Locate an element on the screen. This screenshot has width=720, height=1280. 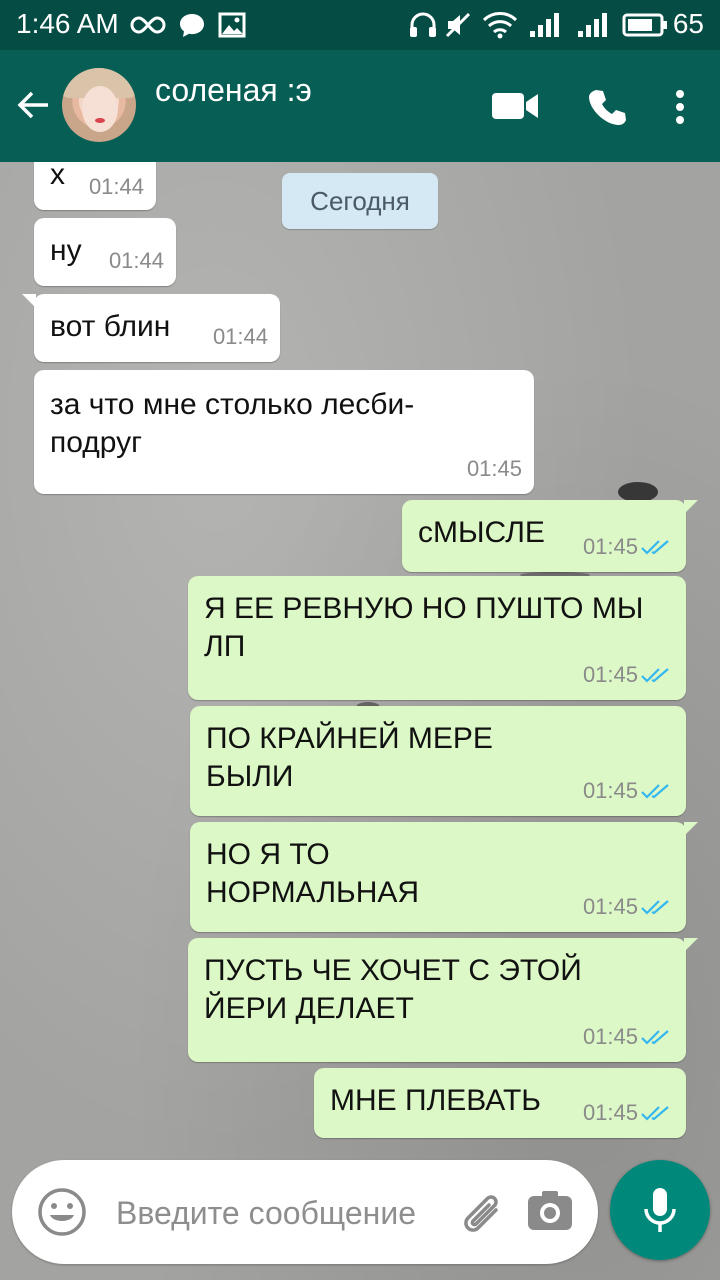
message-text: ПО КРАЙНЕЙ МЕРЕ БЫЛИ is located at coordinates (349, 757).